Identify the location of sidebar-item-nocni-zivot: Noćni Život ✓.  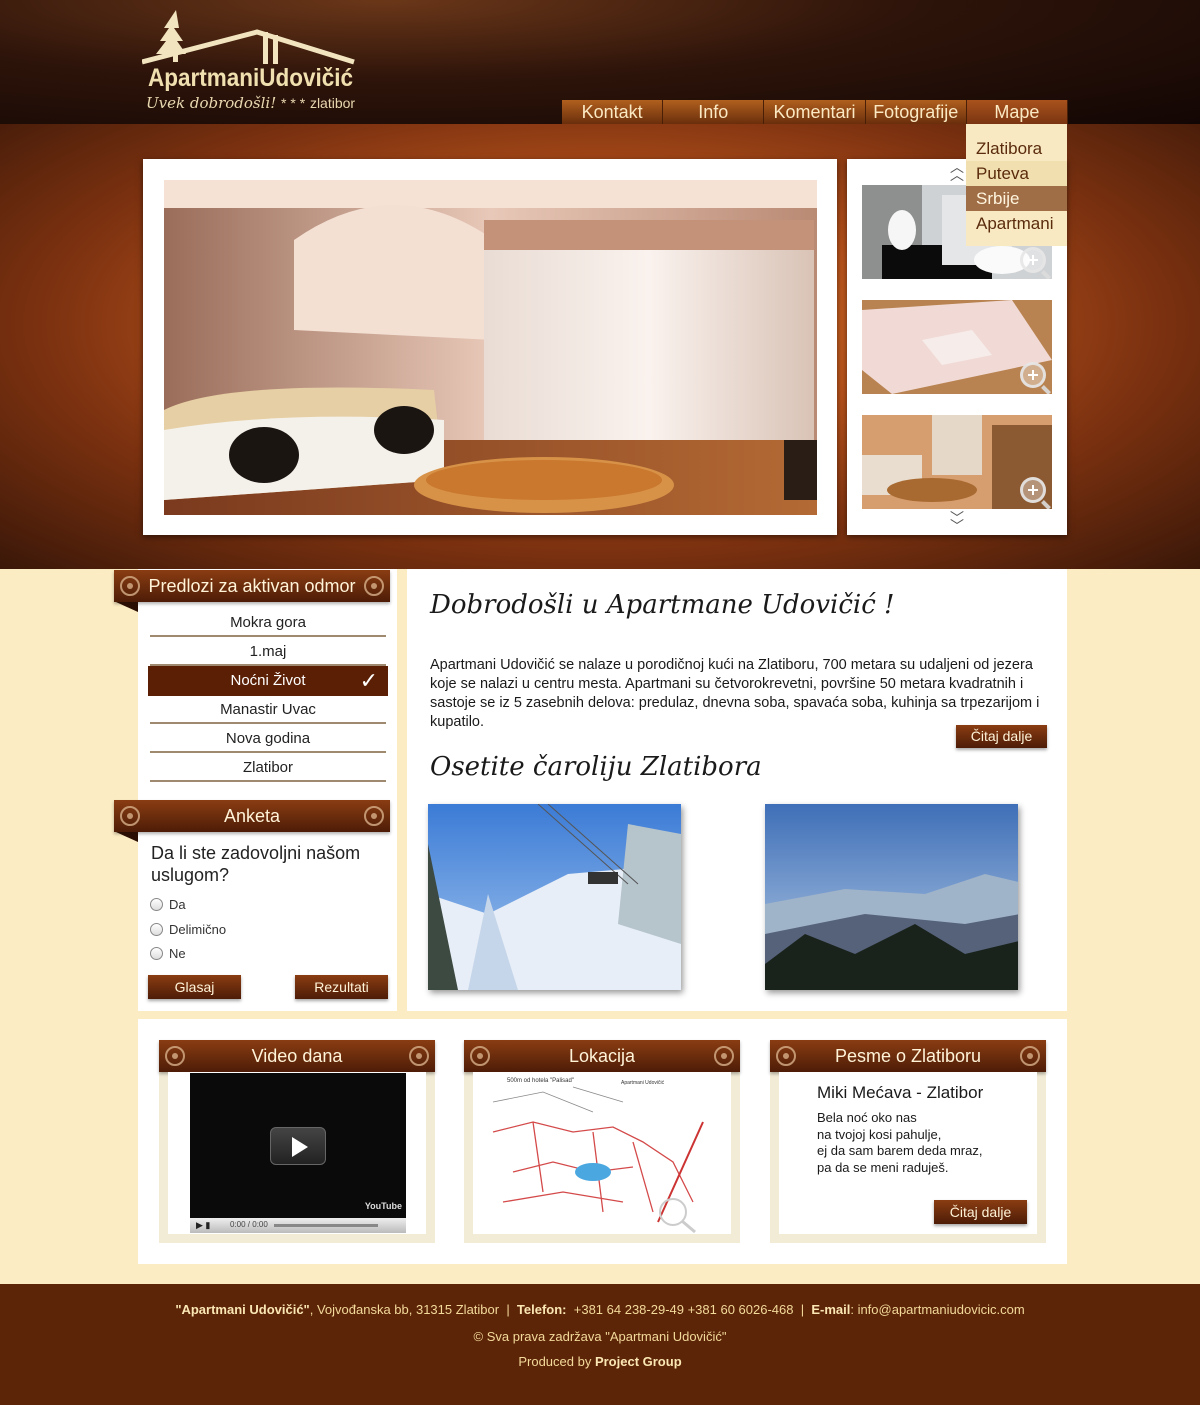
(268, 681).